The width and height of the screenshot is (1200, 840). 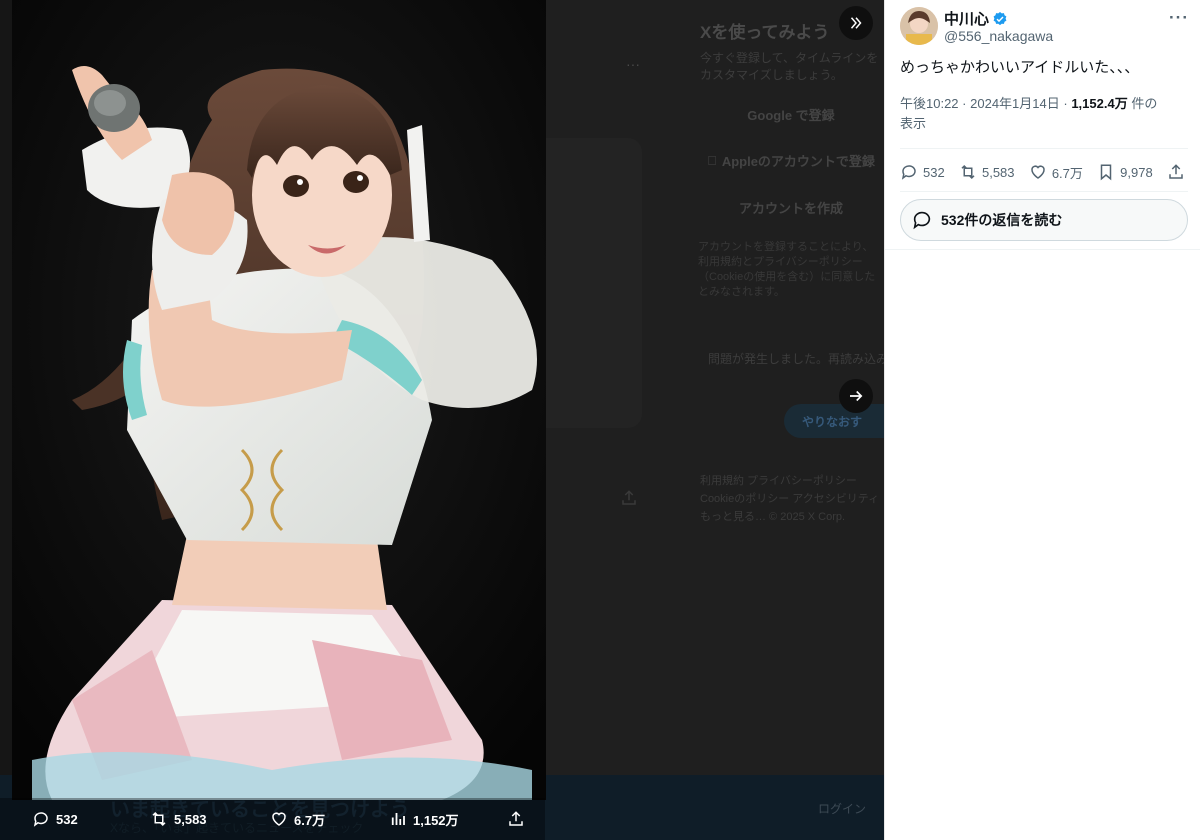 I want to click on media-views-count: 1,152万, so click(x=436, y=820).